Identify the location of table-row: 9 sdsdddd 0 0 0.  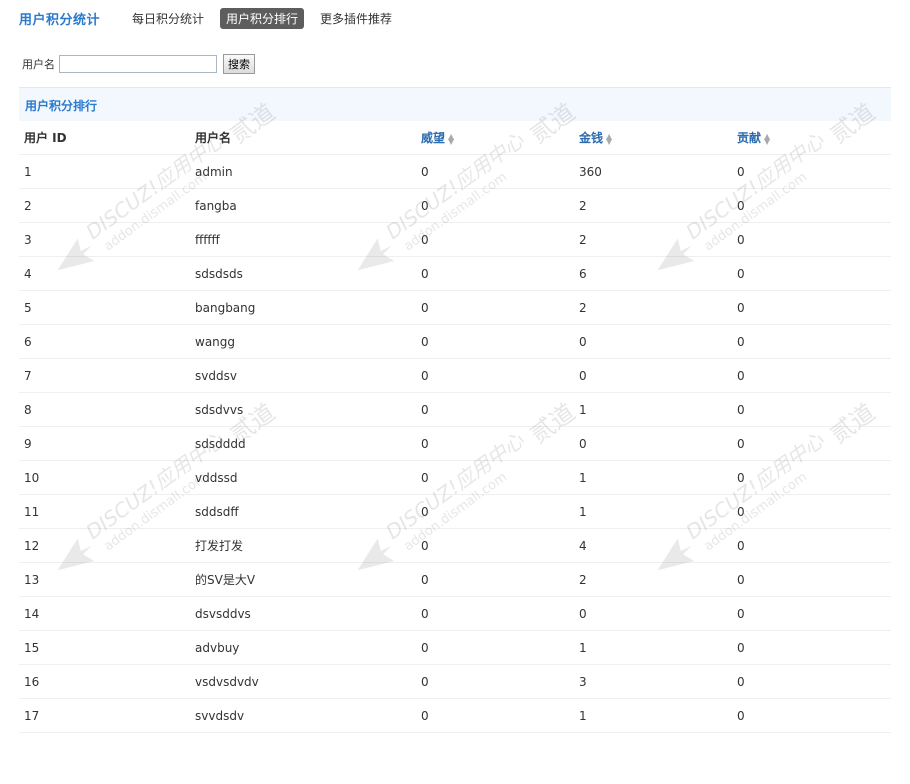
(455, 443).